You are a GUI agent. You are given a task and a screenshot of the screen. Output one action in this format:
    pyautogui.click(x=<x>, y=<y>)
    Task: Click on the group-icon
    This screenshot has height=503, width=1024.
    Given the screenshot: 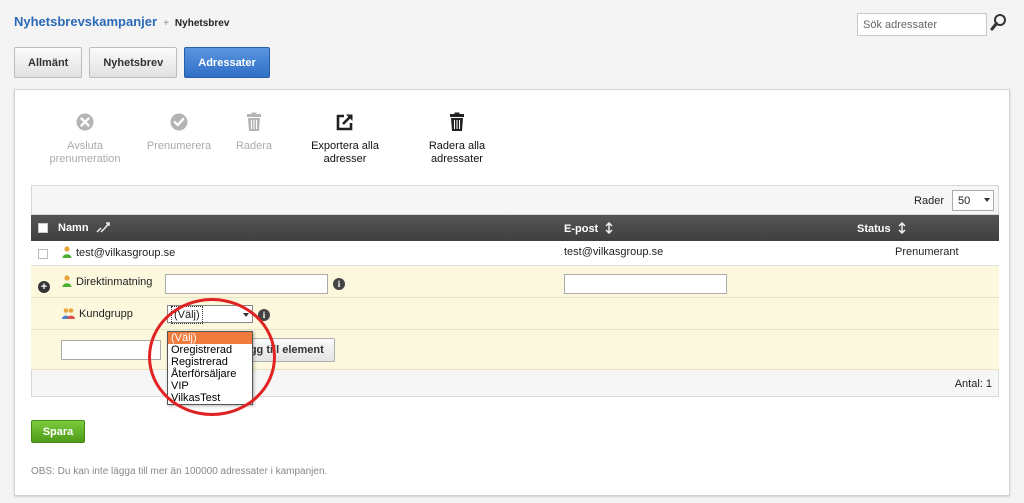 What is the action you would take?
    pyautogui.click(x=68, y=313)
    